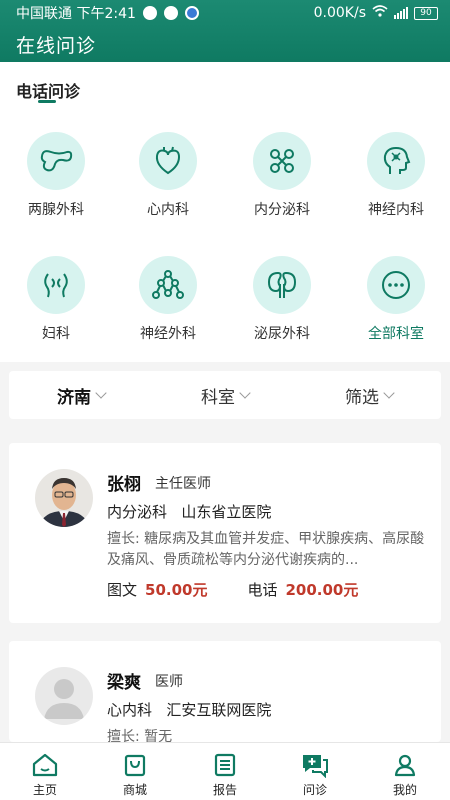 This screenshot has width=450, height=800. What do you see at coordinates (404, 790) in the screenshot?
I see `tab-label: 我的` at bounding box center [404, 790].